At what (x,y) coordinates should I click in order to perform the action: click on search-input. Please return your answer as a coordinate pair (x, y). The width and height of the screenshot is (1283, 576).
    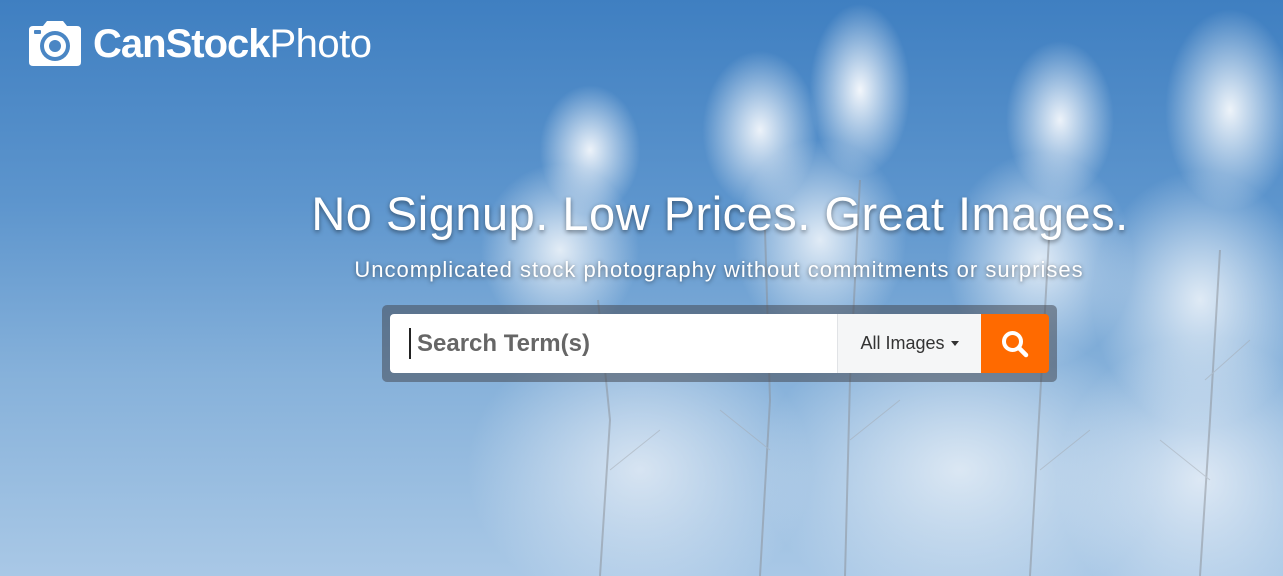
    Looking at the image, I should click on (613, 343).